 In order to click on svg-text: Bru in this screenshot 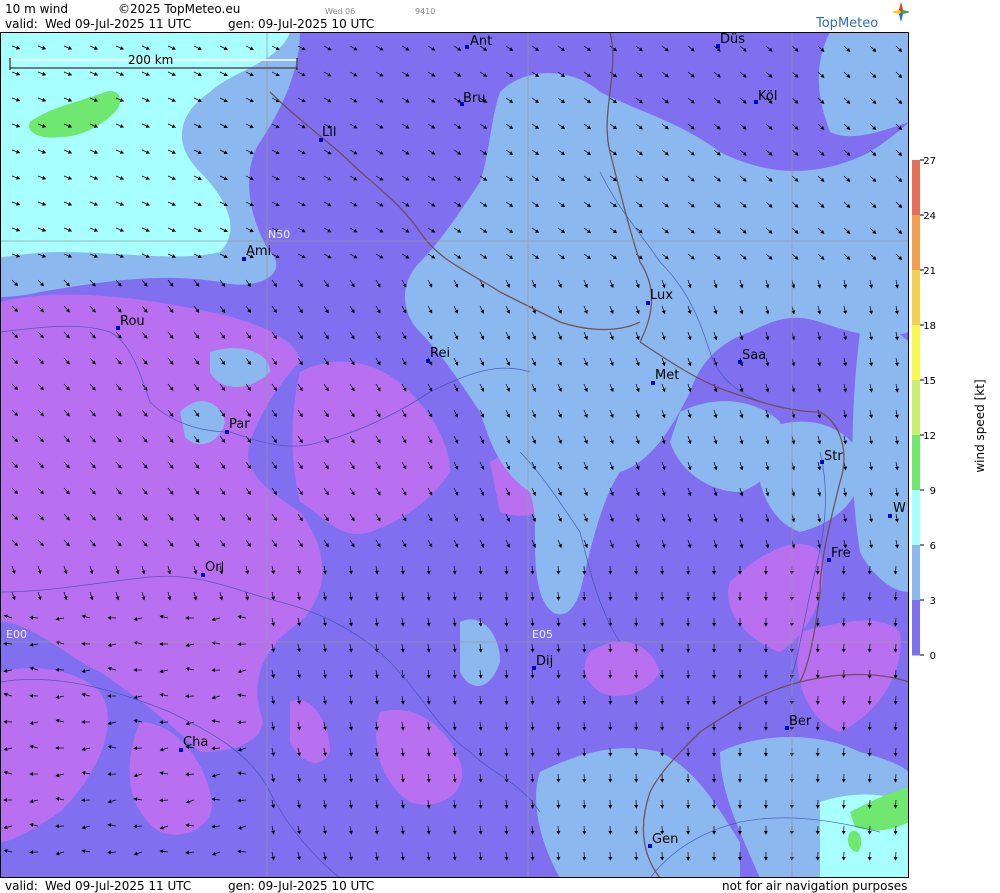, I will do `click(474, 98)`.